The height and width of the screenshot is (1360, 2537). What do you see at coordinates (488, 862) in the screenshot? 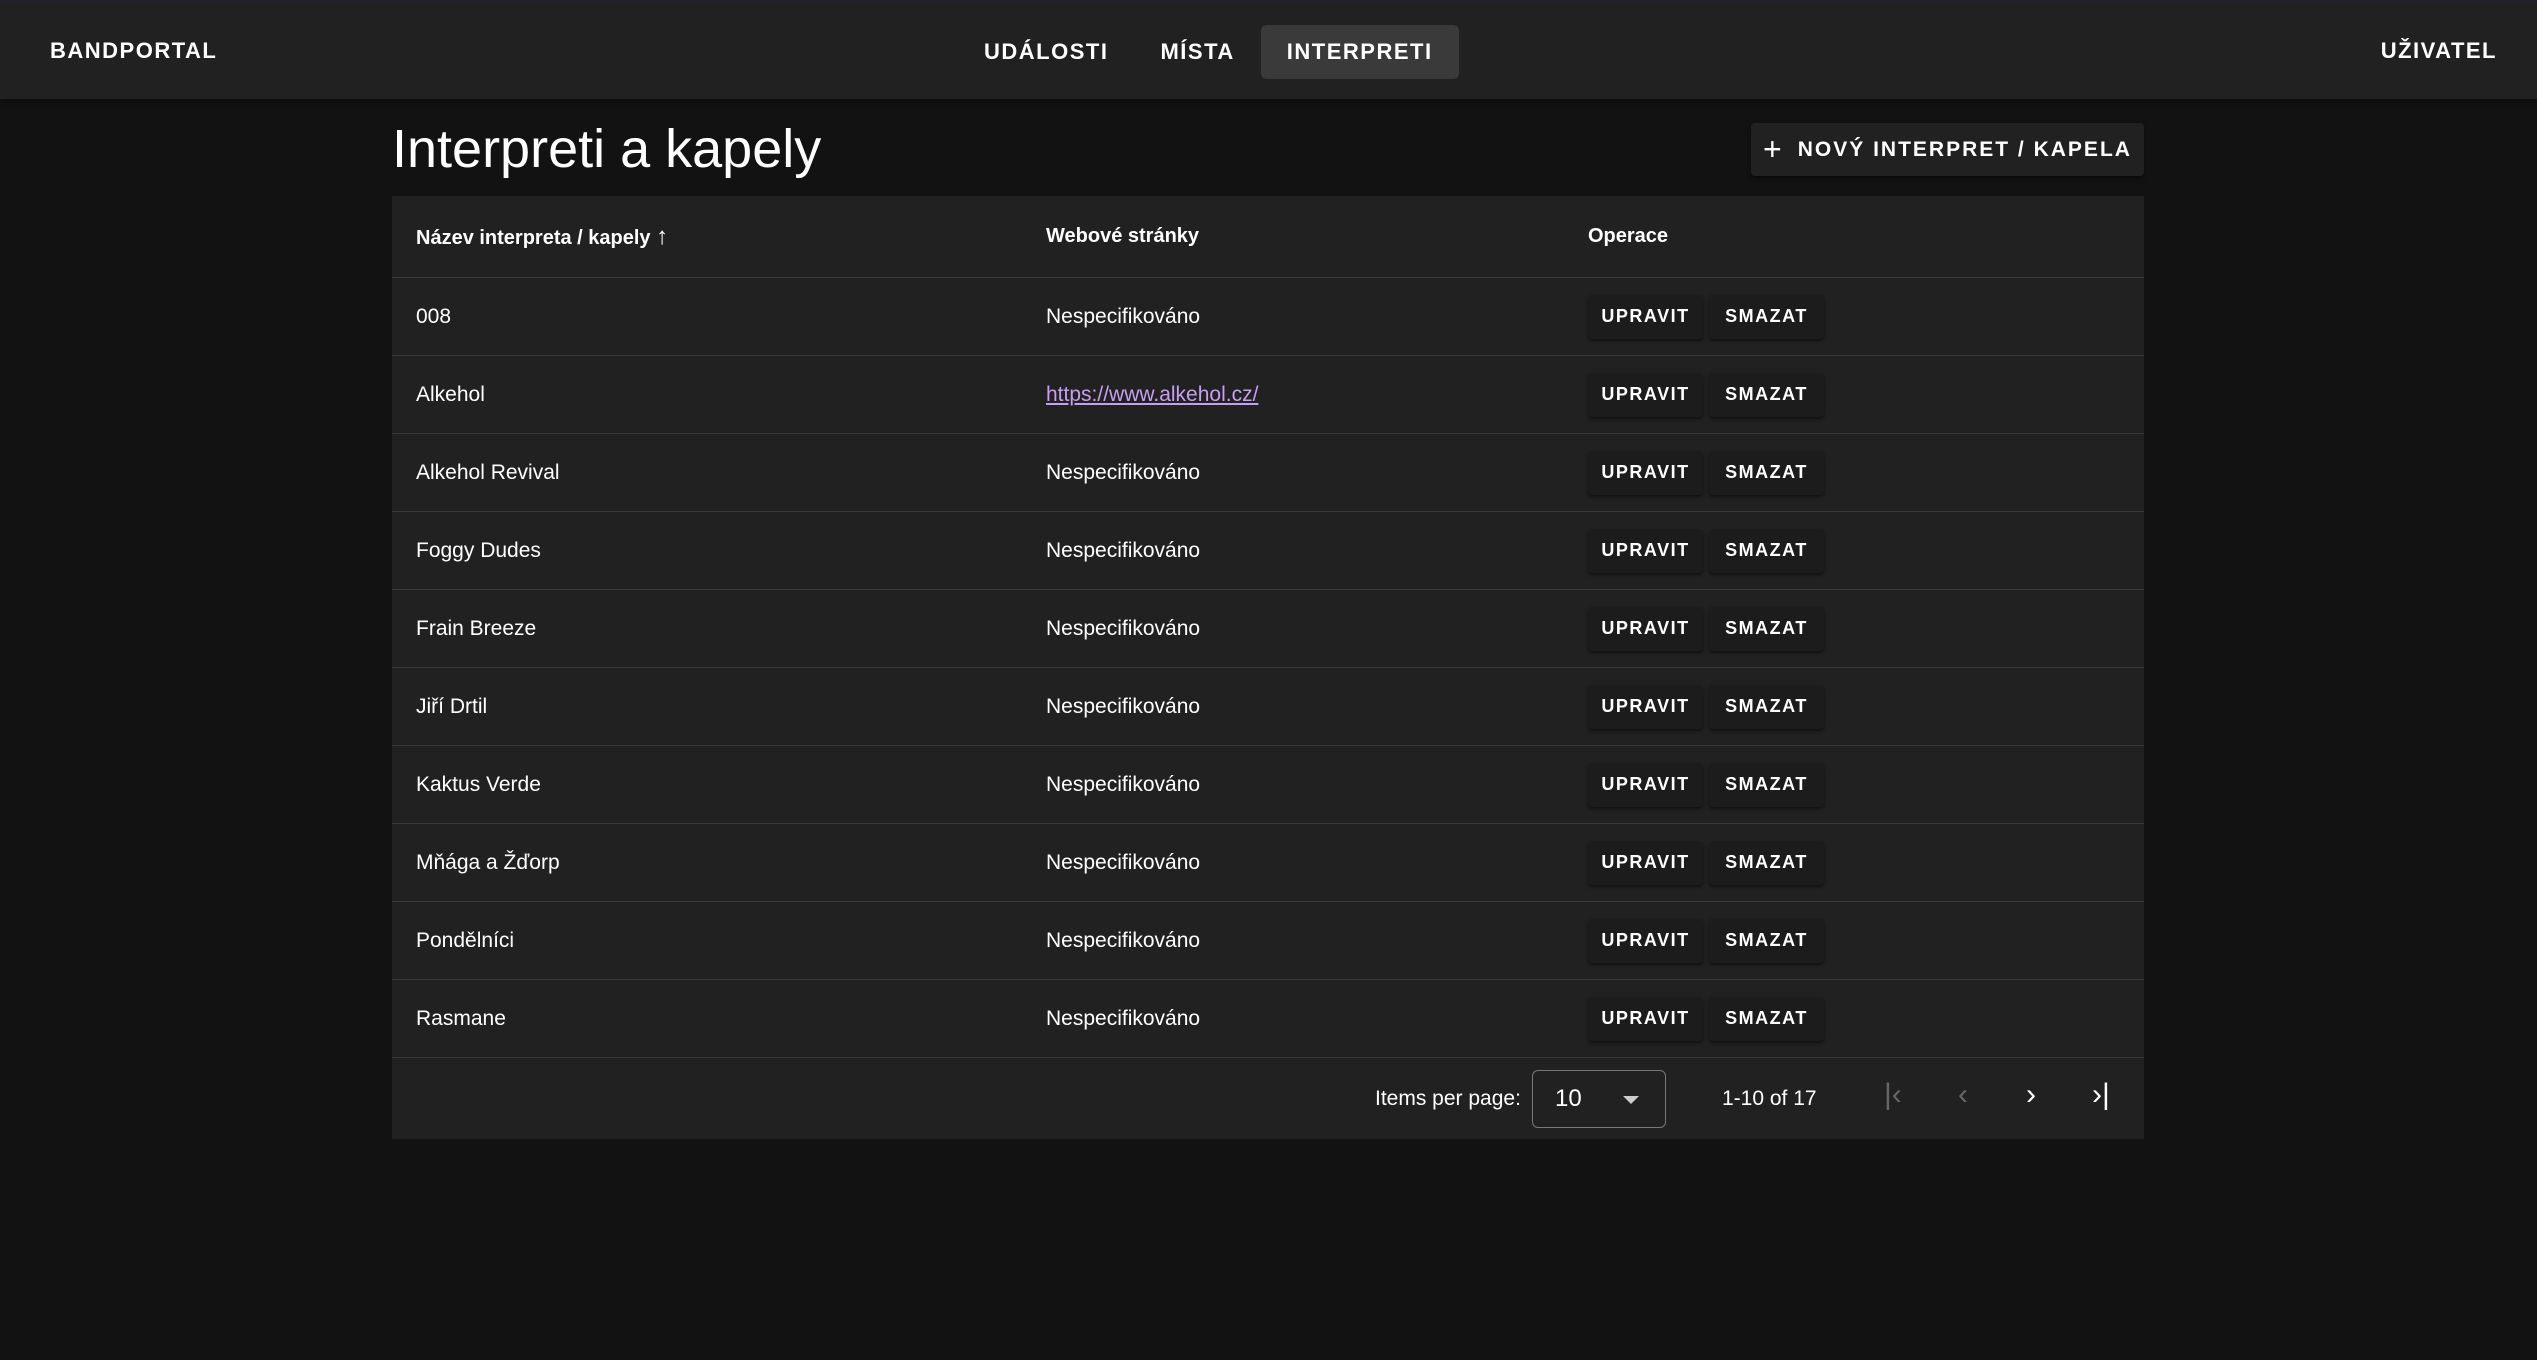
I see `interpret-name: Mňága a Žďorp` at bounding box center [488, 862].